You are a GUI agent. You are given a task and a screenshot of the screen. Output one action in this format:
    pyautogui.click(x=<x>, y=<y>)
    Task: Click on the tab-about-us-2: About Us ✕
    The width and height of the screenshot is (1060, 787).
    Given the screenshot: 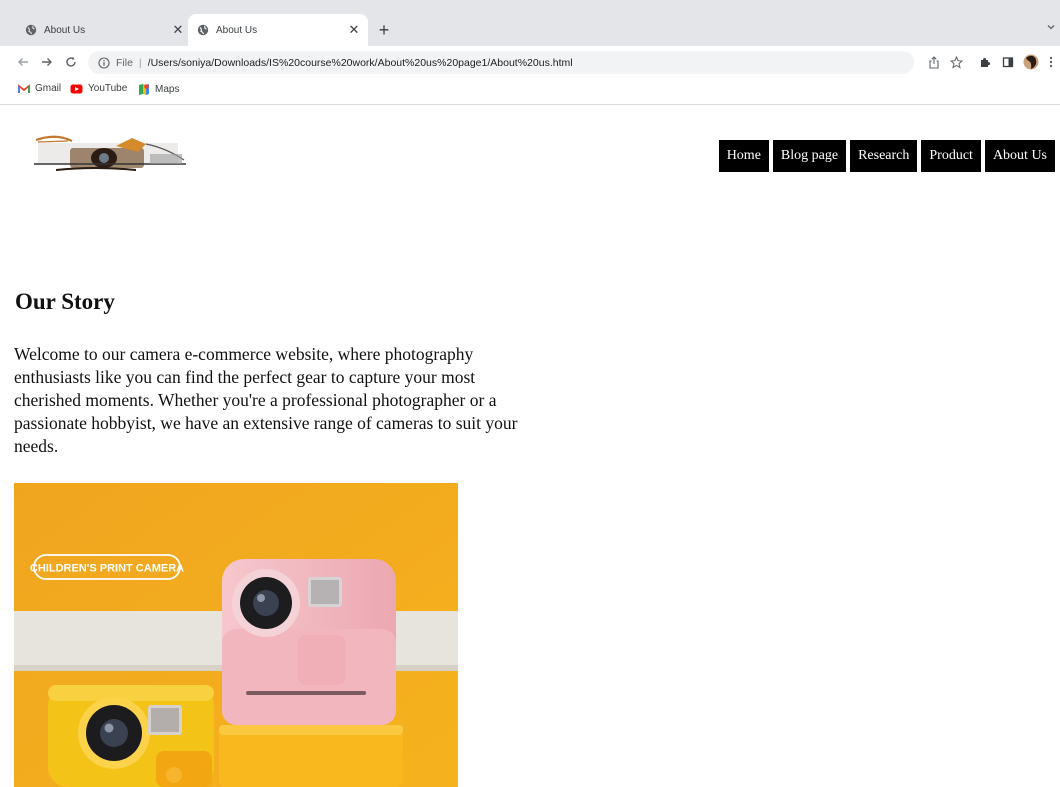 What is the action you would take?
    pyautogui.click(x=278, y=30)
    